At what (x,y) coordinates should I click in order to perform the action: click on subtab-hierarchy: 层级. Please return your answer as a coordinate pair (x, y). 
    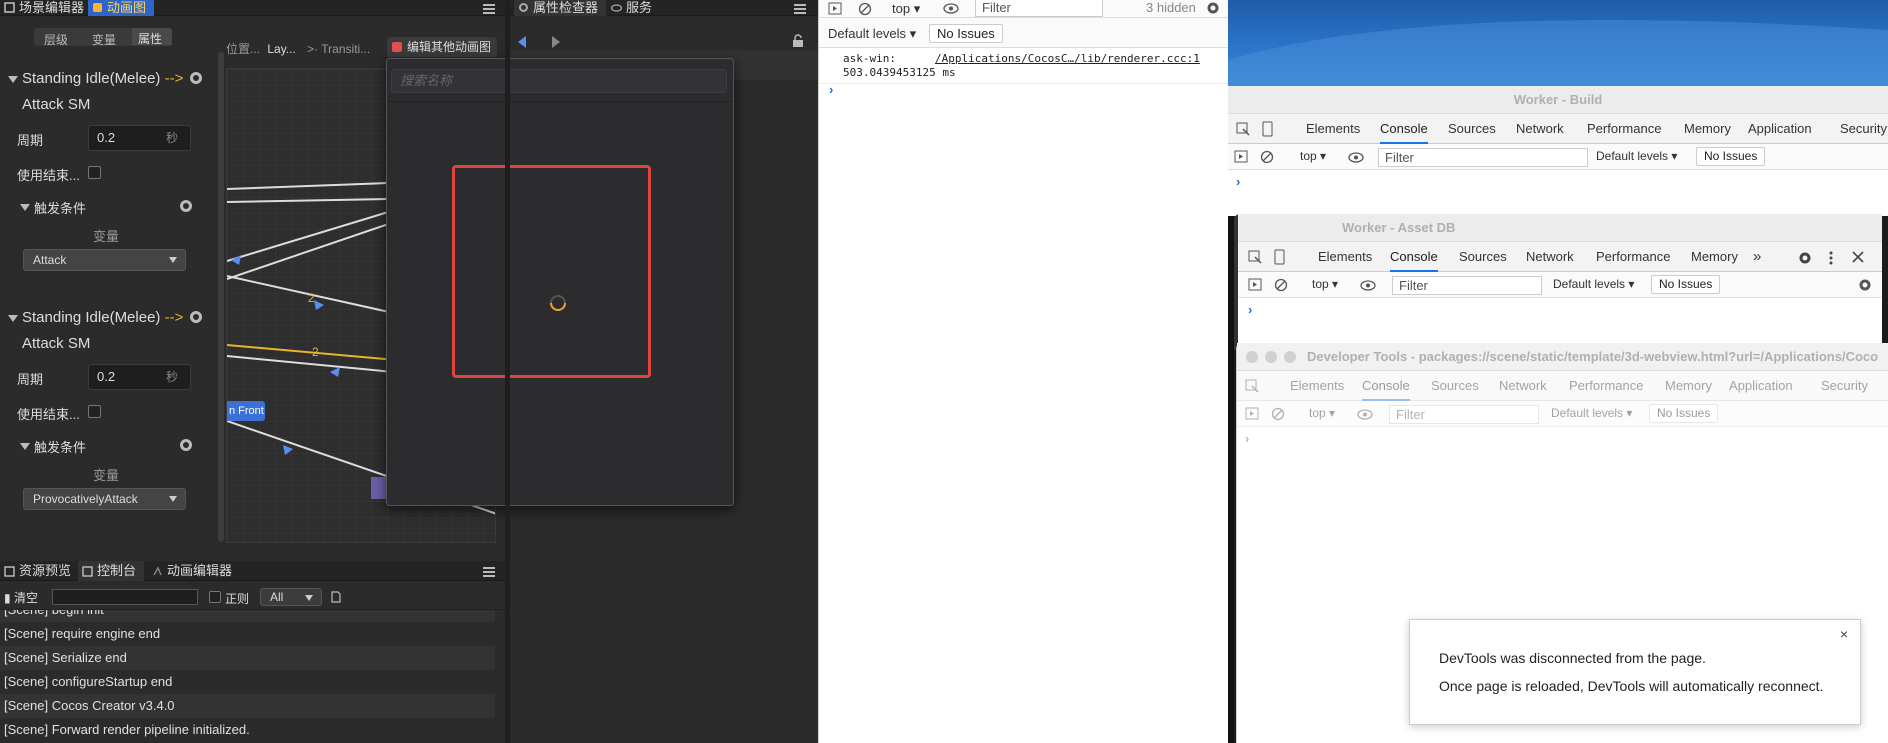
    Looking at the image, I should click on (56, 38).